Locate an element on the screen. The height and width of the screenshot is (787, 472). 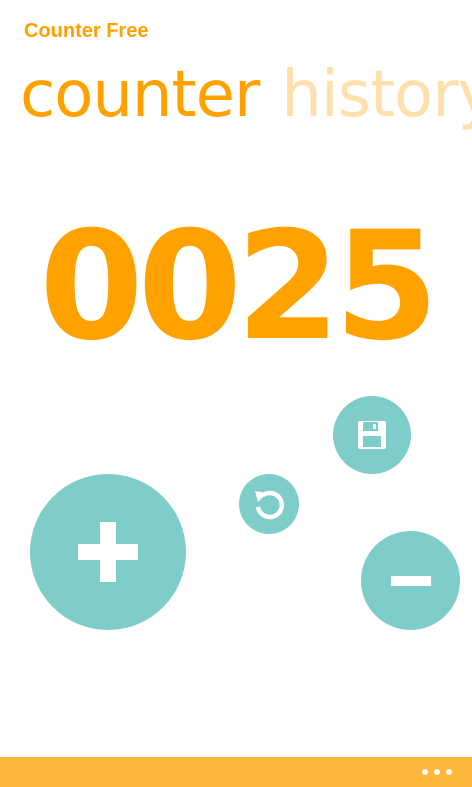
increment-button is located at coordinates (108, 552).